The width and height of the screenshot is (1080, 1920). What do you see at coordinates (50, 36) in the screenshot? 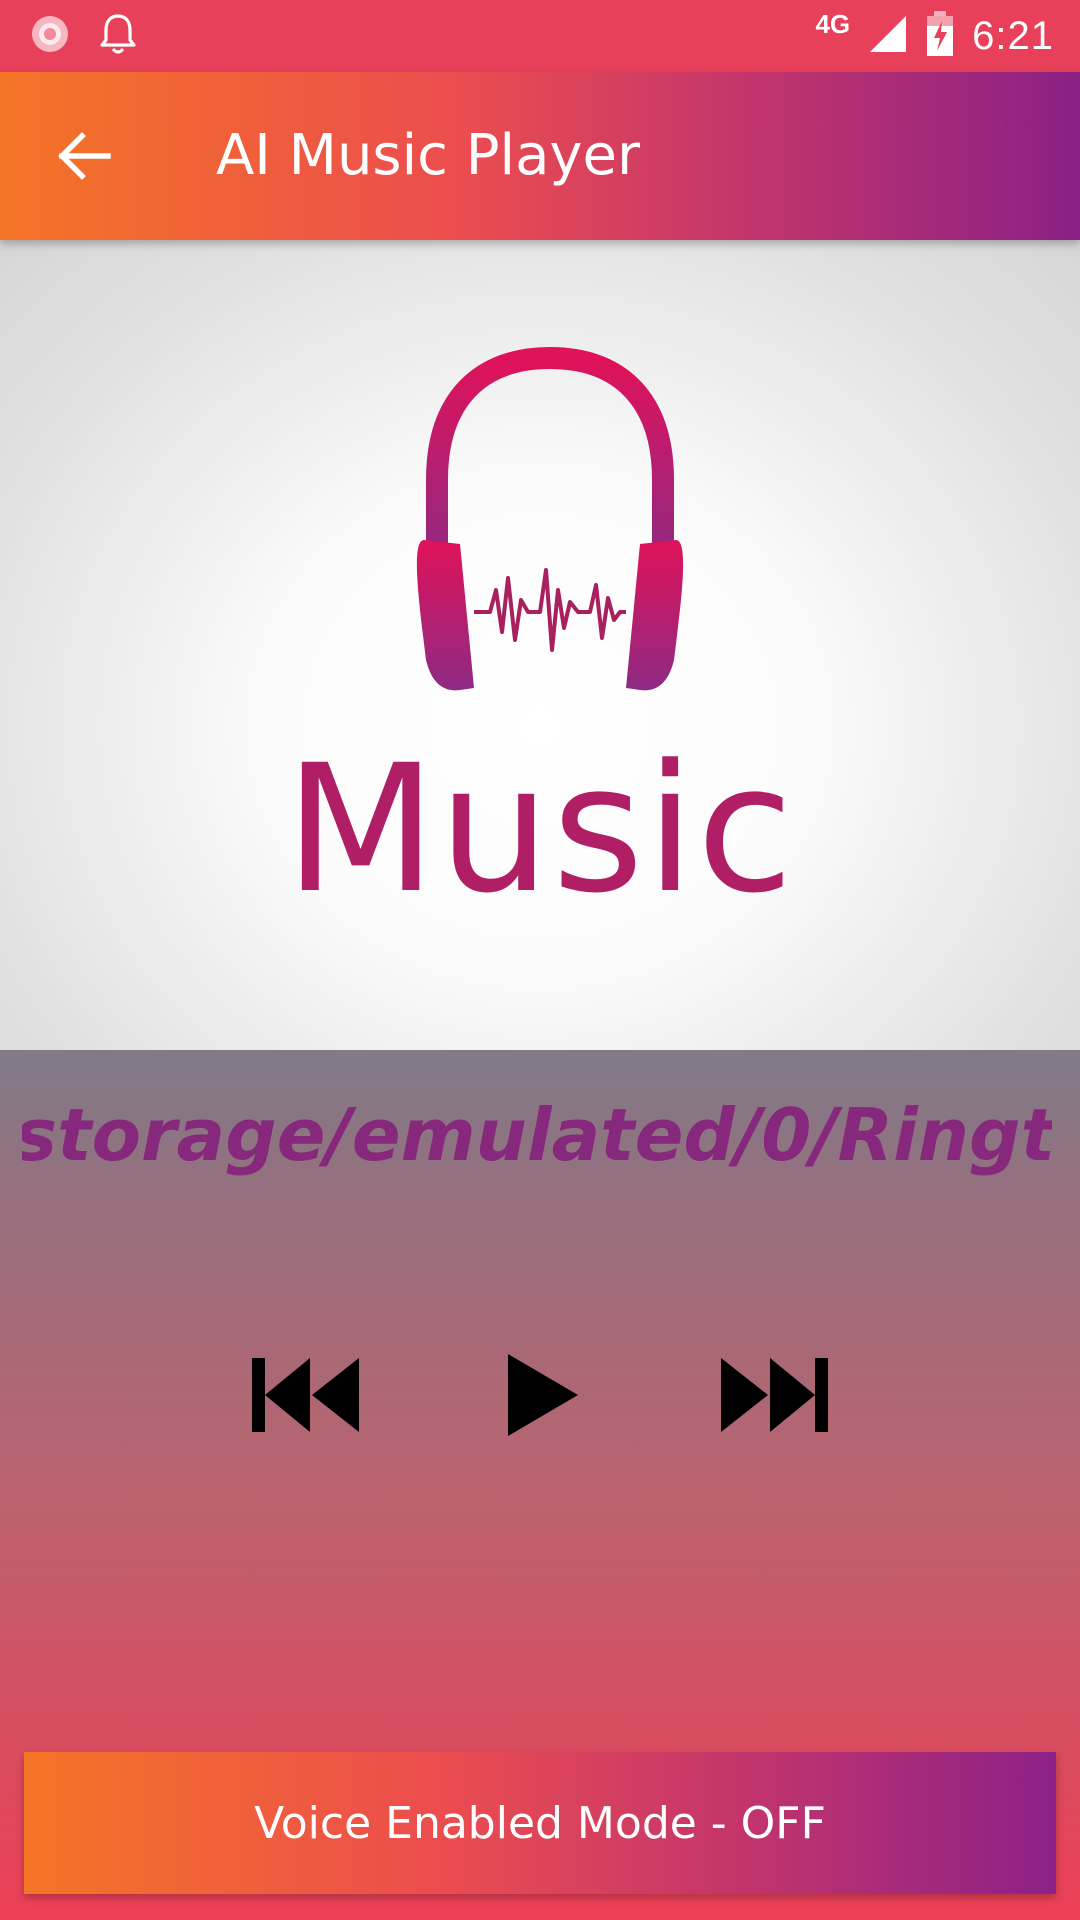
I see `app-notification-icon` at bounding box center [50, 36].